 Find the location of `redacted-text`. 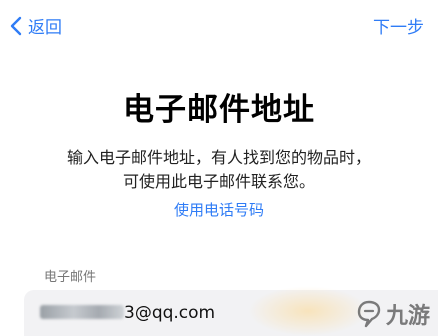

redacted-text is located at coordinates (82, 312).